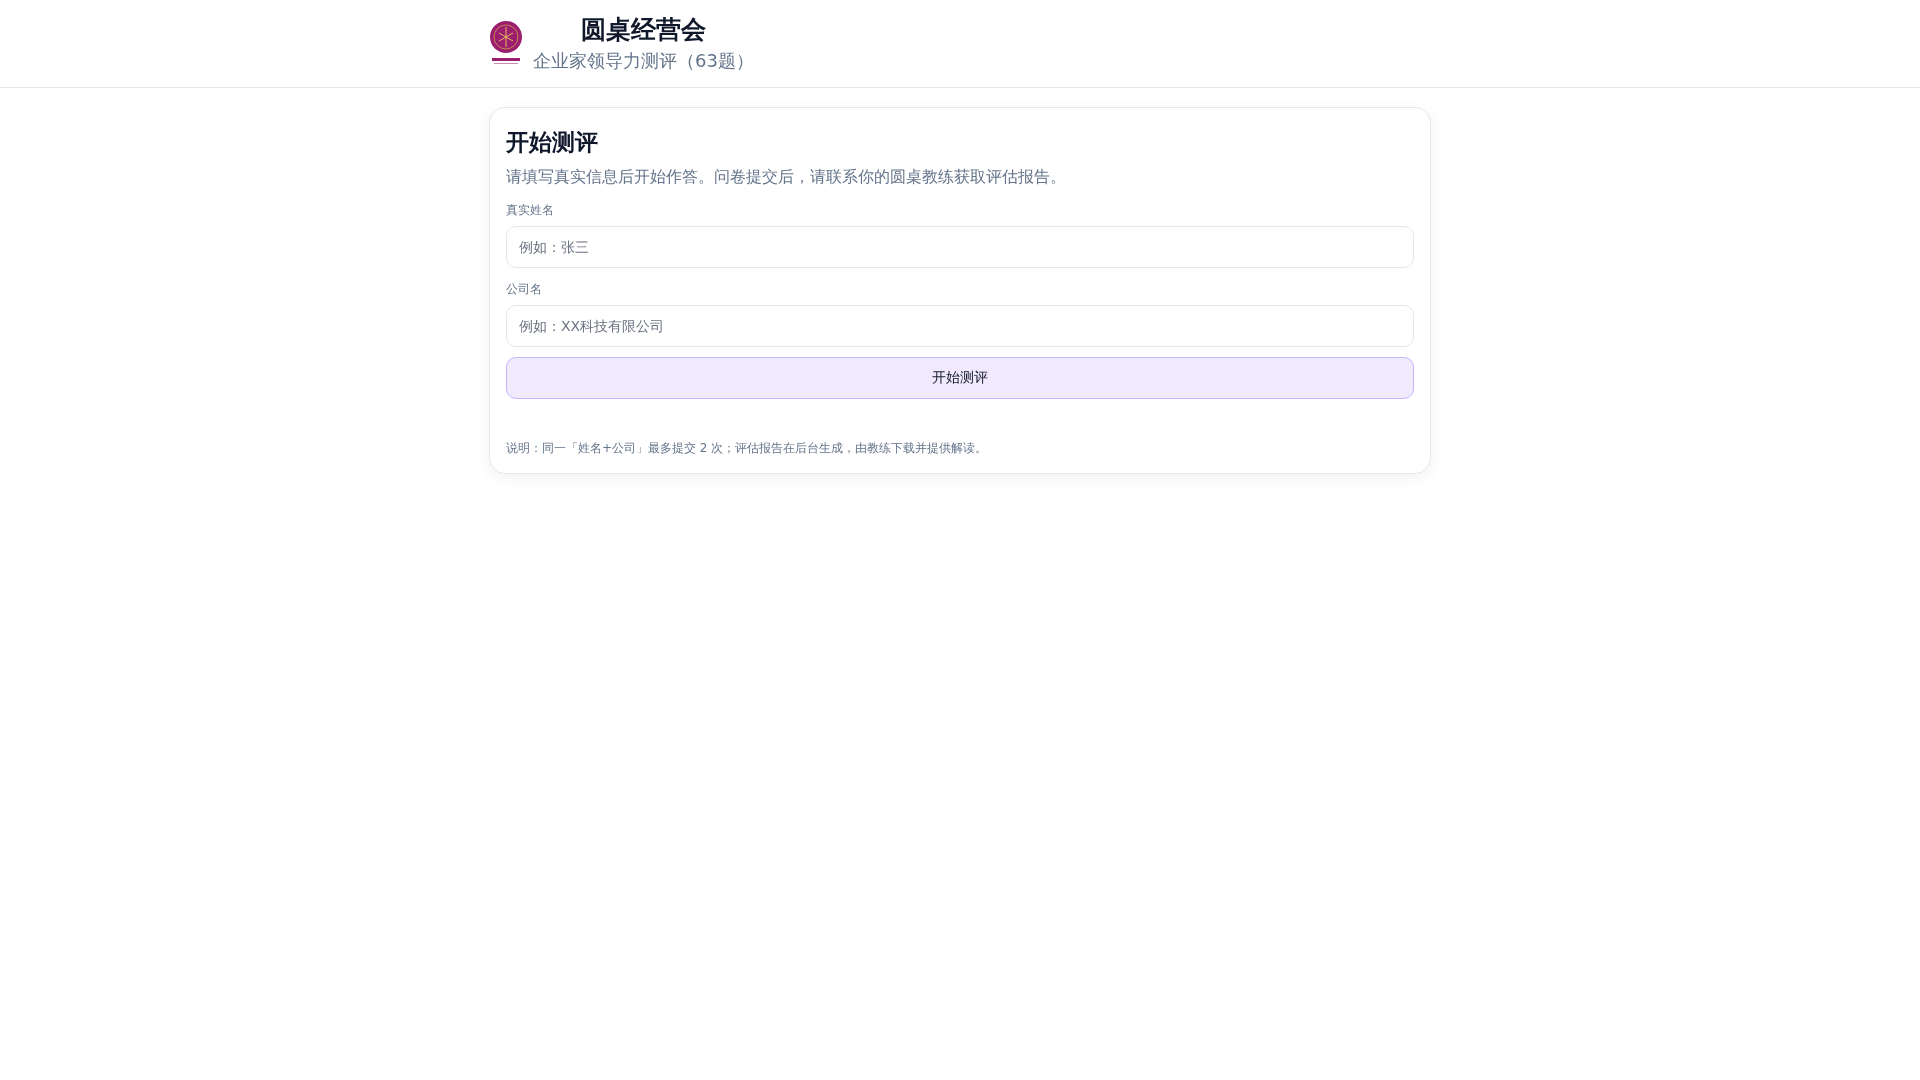 This screenshot has width=1920, height=1080. Describe the element at coordinates (747, 448) in the screenshot. I see `note-text: 说明：同一「姓名+公司」最多提交 2 次；评估报告在后台生成，由教练下载并提供解读。` at that location.